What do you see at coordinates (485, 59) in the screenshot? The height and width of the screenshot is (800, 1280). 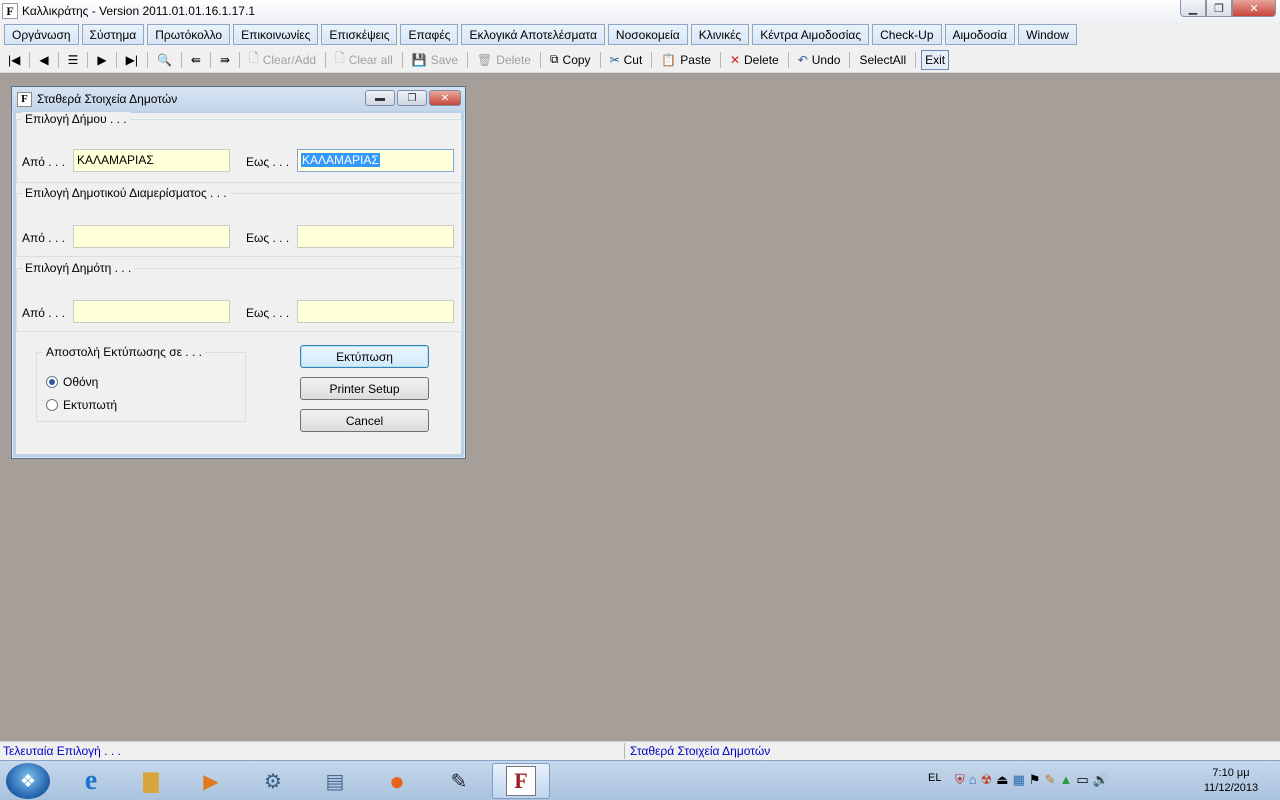 I see `delete-record-icon: 🗑` at bounding box center [485, 59].